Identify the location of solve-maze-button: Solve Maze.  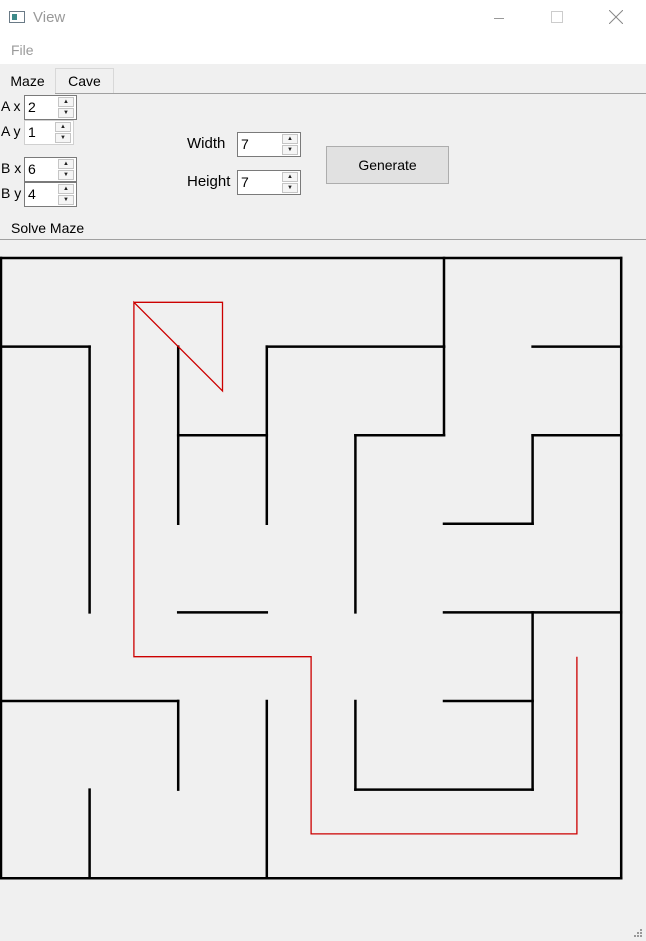
(47, 228).